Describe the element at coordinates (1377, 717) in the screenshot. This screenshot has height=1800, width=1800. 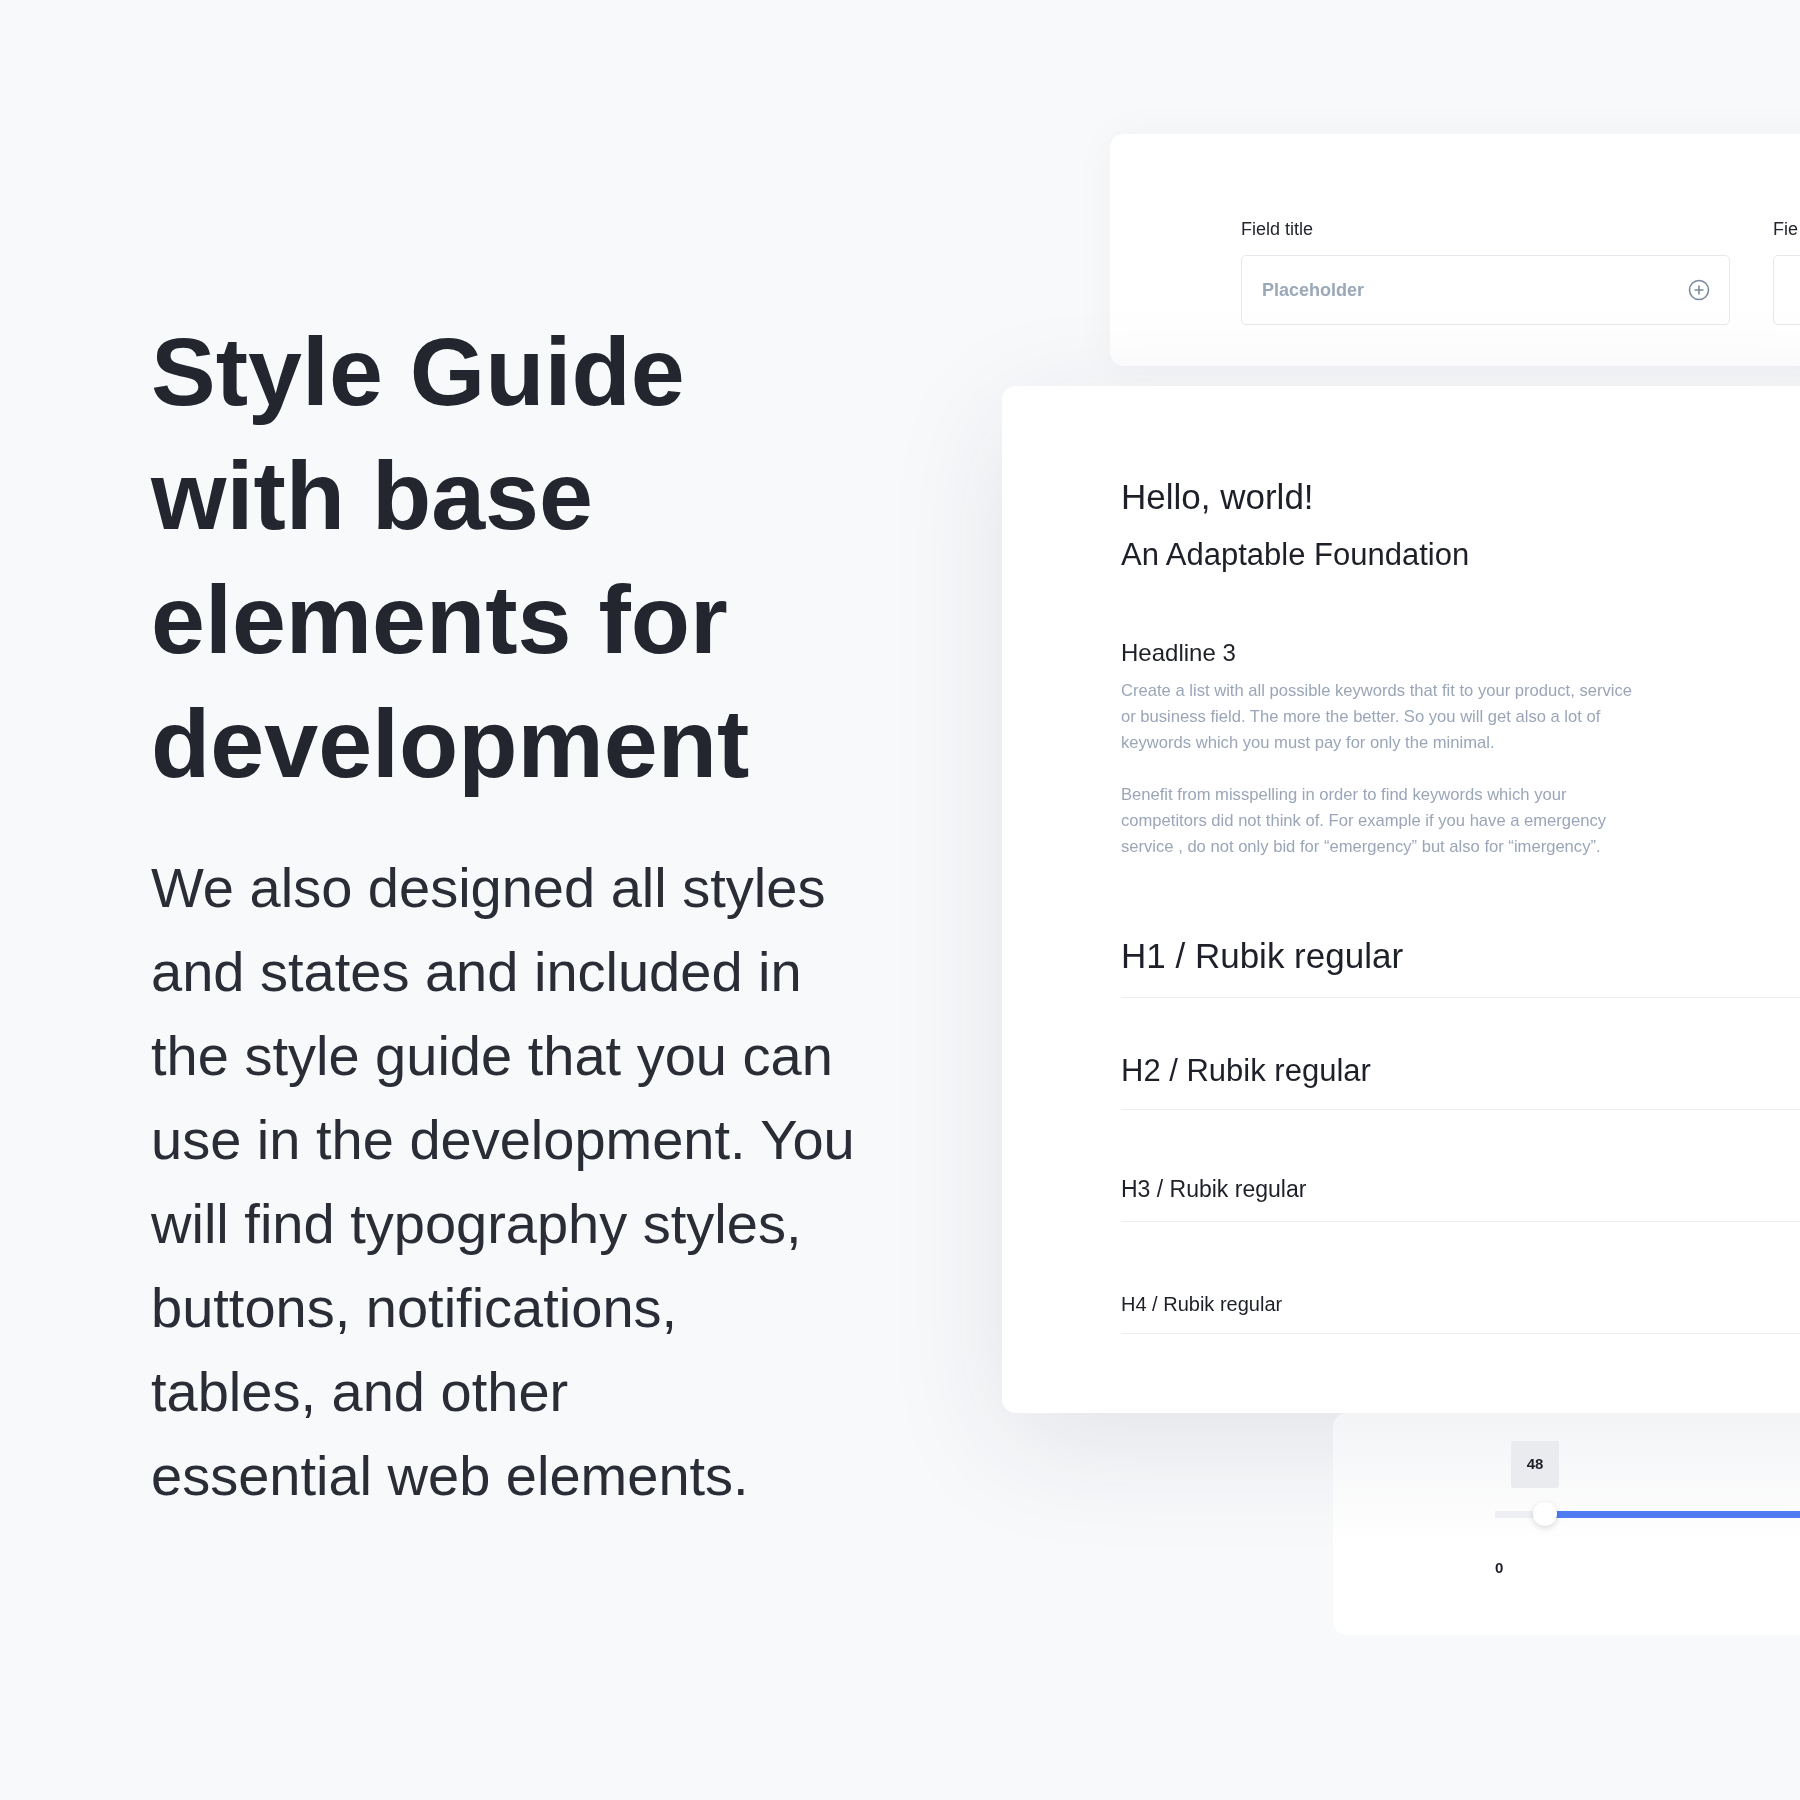
I see `body-text: Create a list with all possible keywords that fit to your product, service or business field. The more the better. So you will get also a lot of keywords which you must pay for only the minimal.` at that location.